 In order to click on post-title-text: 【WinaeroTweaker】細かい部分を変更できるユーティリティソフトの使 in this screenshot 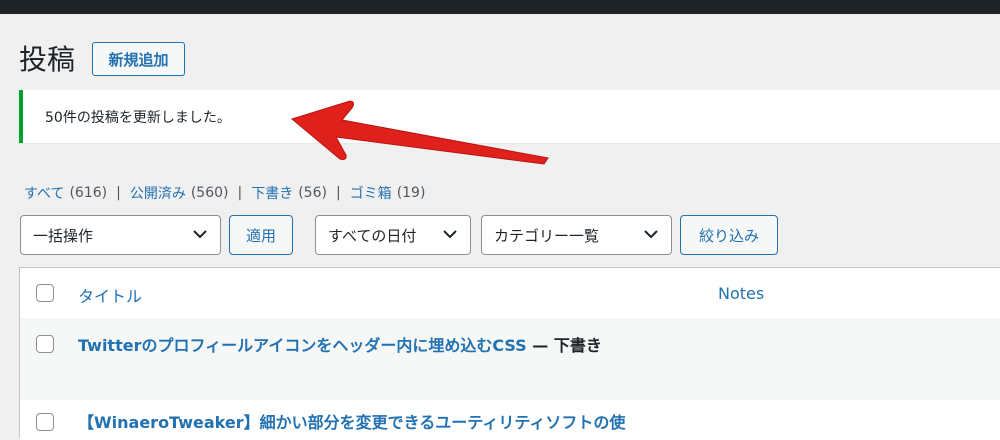, I will do `click(351, 422)`.